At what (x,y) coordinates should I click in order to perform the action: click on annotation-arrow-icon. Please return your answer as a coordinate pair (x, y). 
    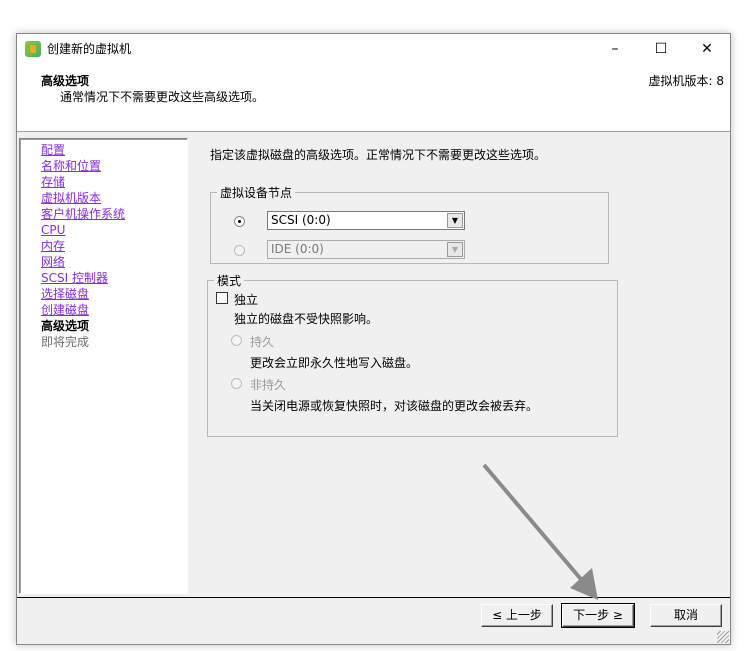
    Looking at the image, I should click on (540, 531).